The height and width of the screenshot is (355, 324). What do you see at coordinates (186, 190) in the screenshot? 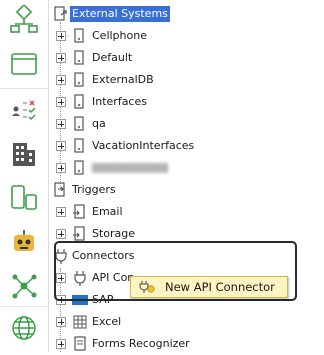
I see `tree-node-triggers: Triggers` at bounding box center [186, 190].